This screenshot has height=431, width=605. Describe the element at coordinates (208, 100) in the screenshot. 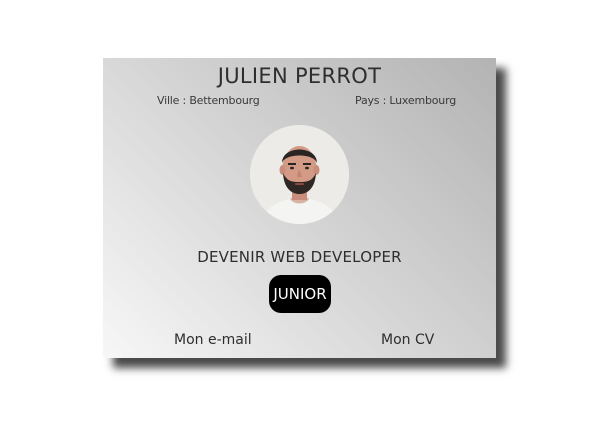

I see `profile-city: Ville : Bettembourg` at that location.